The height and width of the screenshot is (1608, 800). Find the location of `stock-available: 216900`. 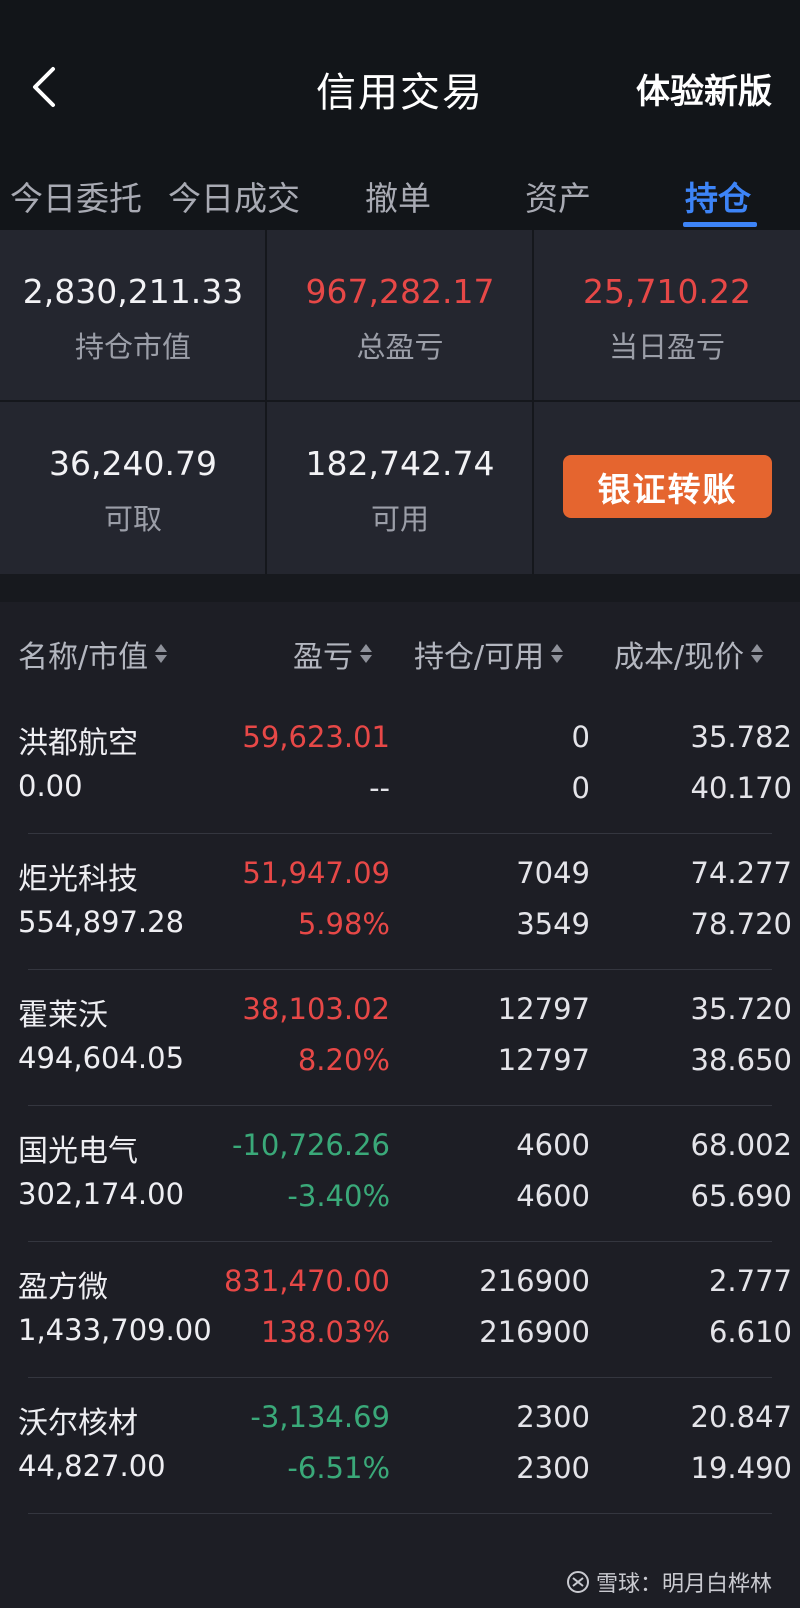

stock-available: 216900 is located at coordinates (534, 1332).